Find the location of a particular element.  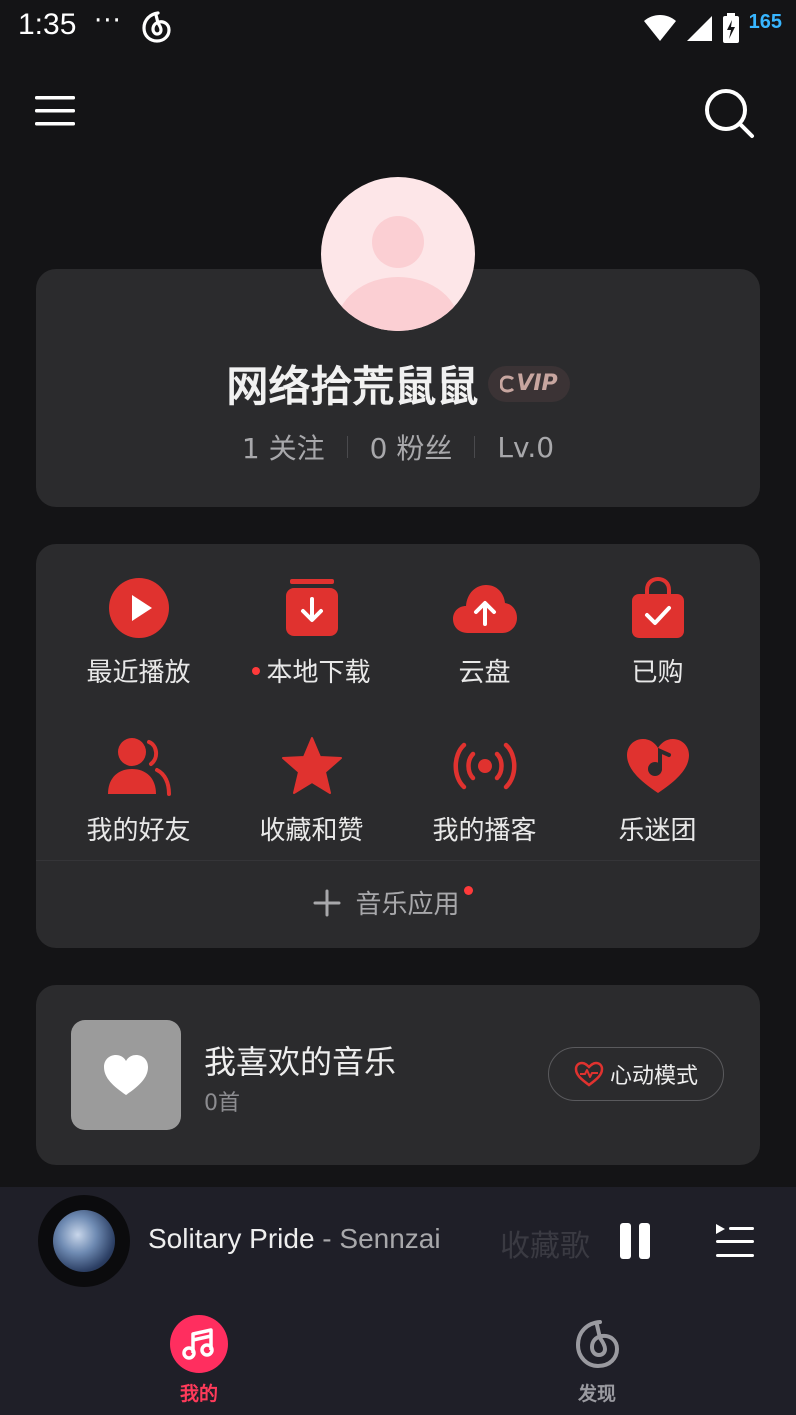

netease-logo-icon is located at coordinates (597, 1344).